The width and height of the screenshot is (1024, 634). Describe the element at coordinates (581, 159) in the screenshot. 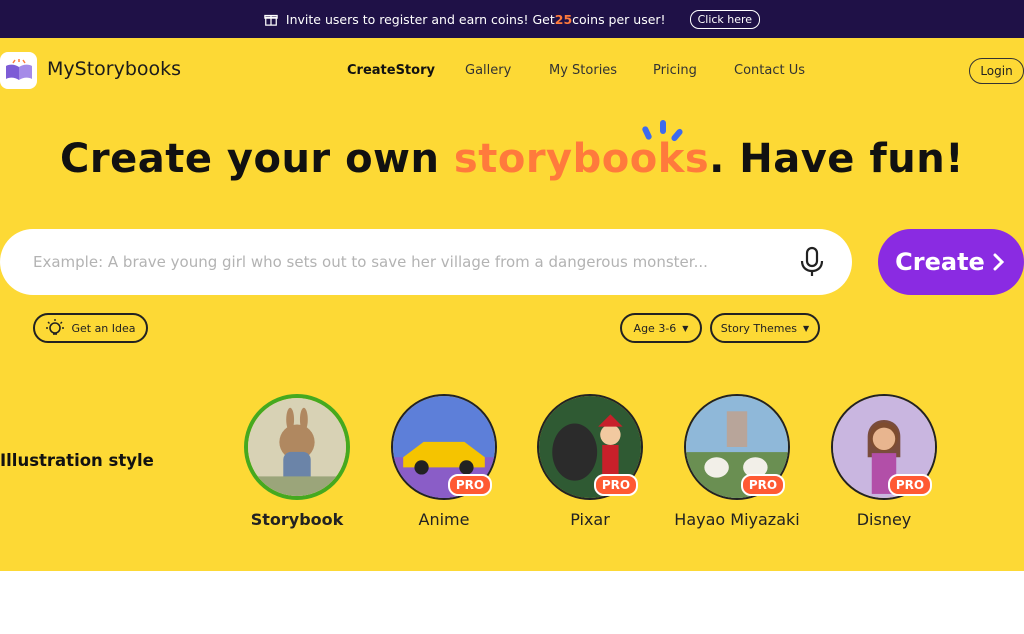

I see `title-accent: storybooks` at that location.